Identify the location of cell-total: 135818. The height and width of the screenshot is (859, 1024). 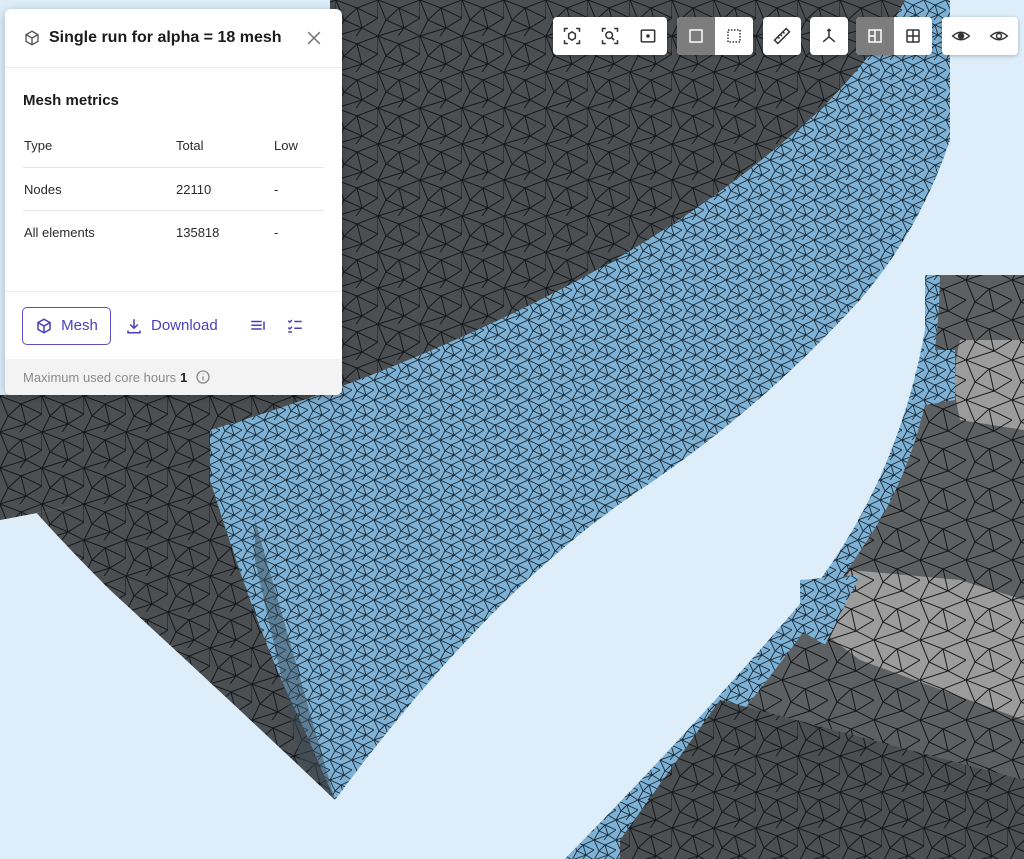
(198, 232).